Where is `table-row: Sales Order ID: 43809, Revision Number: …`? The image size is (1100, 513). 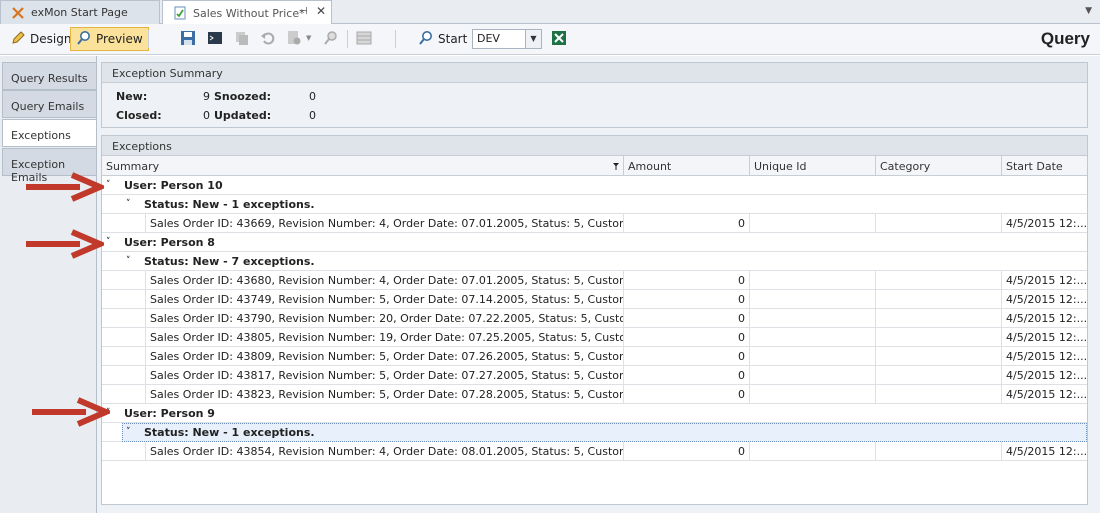
table-row: Sales Order ID: 43809, Revision Number: … is located at coordinates (594, 356).